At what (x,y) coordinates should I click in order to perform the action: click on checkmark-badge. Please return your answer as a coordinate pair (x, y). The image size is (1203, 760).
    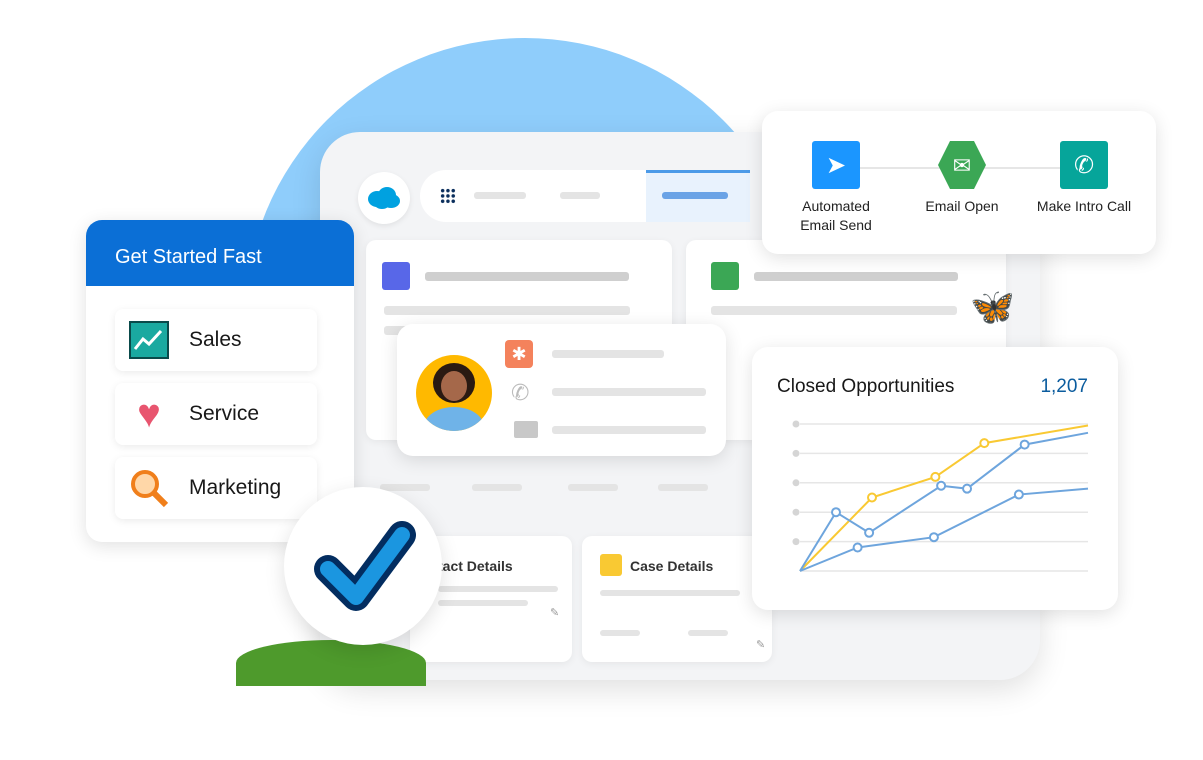
    Looking at the image, I should click on (363, 566).